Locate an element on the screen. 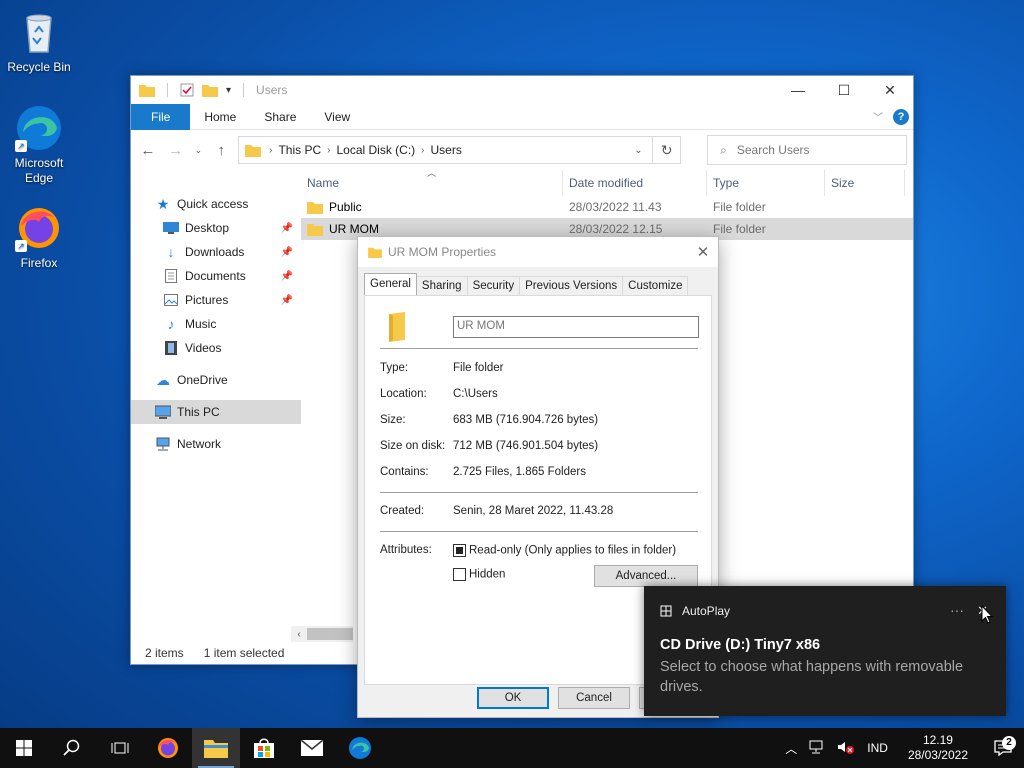 The height and width of the screenshot is (768, 1024). sidebar-item-label: Music is located at coordinates (201, 324).